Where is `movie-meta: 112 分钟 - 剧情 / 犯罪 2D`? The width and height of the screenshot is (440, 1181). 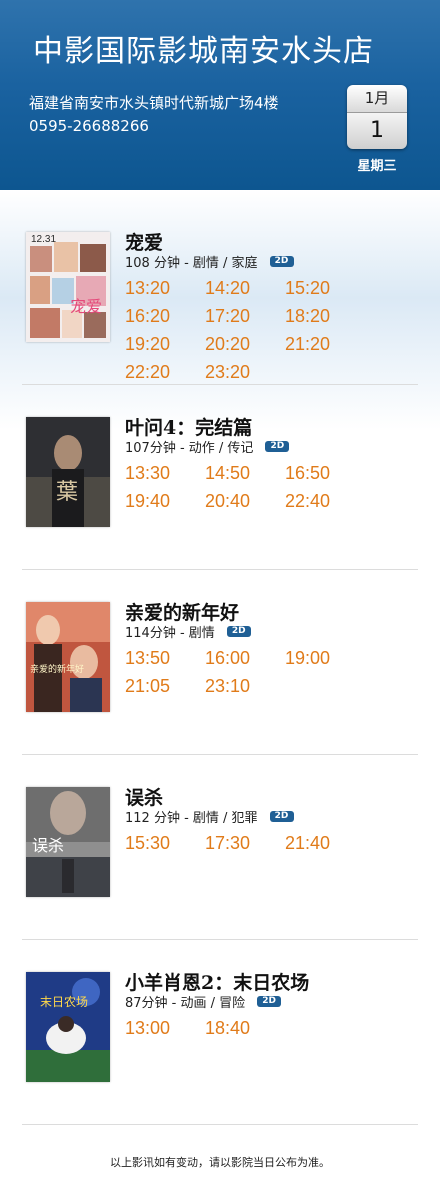
movie-meta: 112 分钟 - 剧情 / 犯罪 2D is located at coordinates (209, 816).